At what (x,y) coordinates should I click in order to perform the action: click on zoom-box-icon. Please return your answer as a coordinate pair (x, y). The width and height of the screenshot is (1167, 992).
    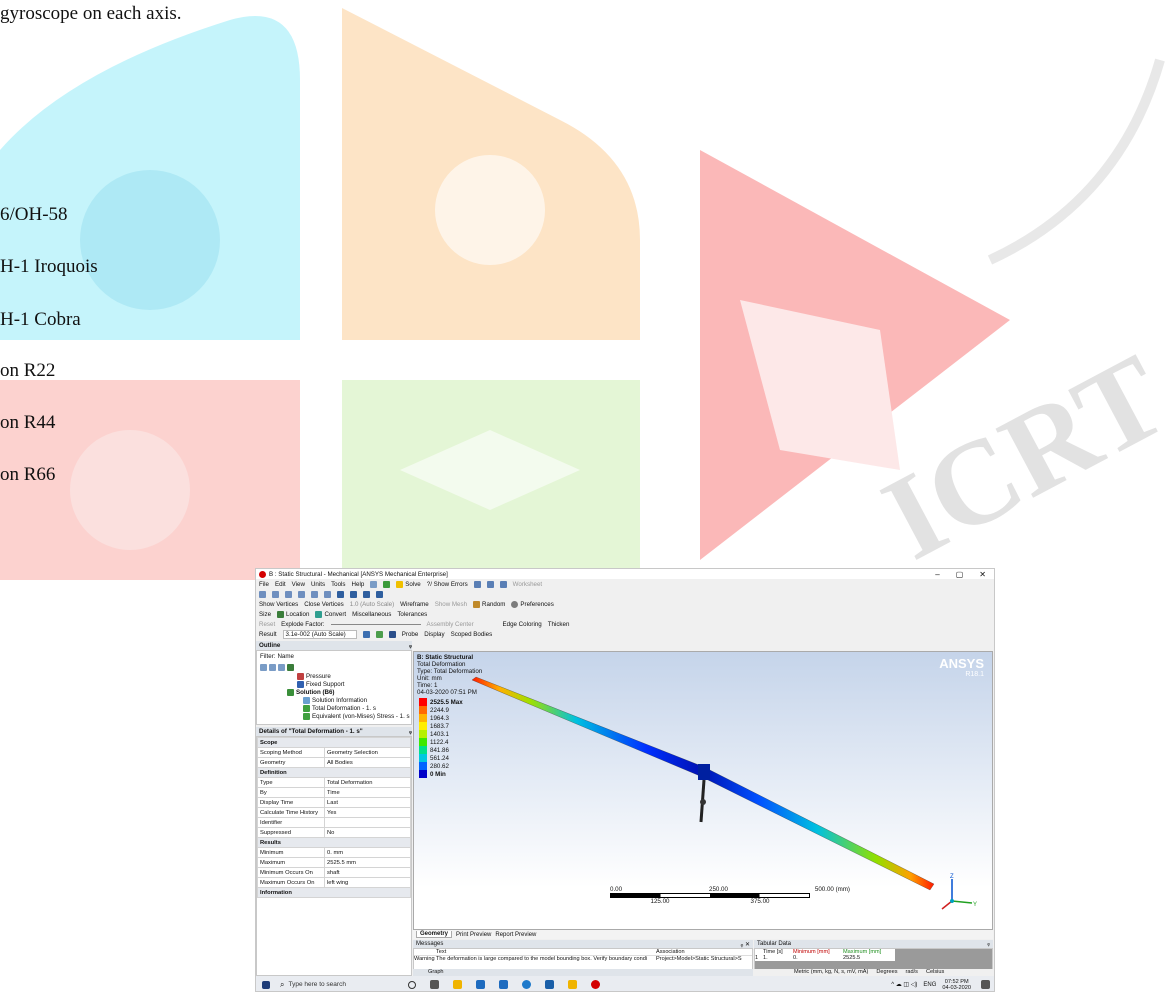
    Looking at the image, I should click on (301, 594).